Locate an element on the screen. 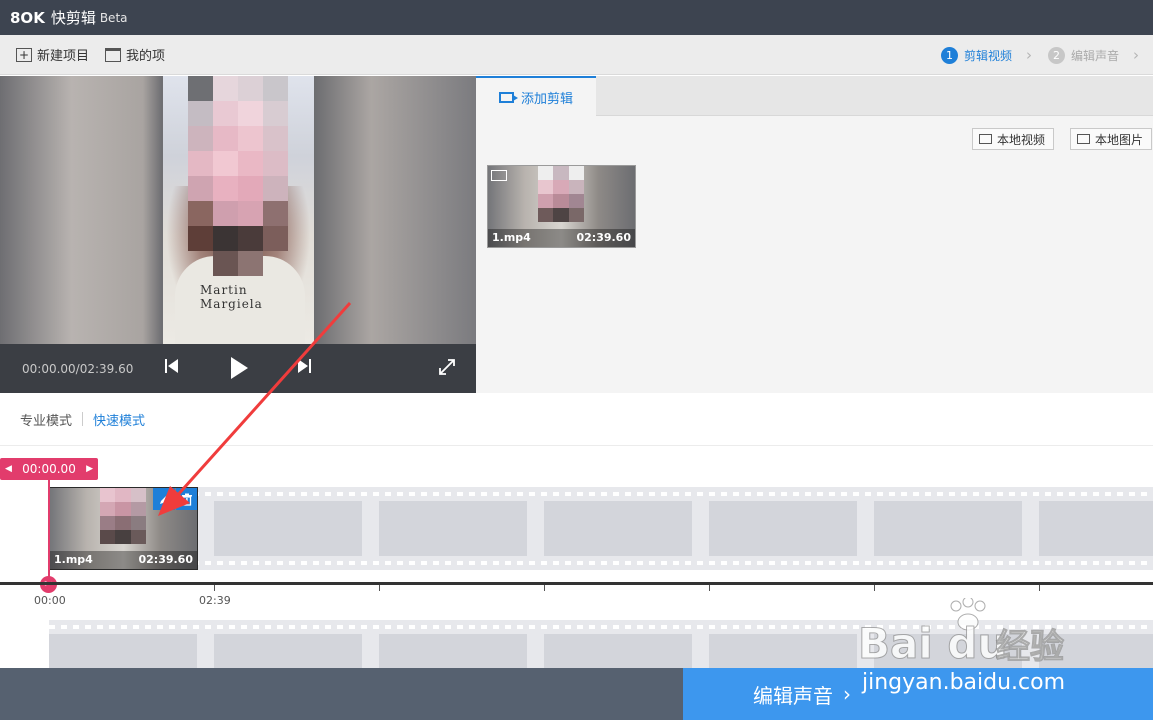 This screenshot has height=720, width=1153. mode-pro: 专业模式 is located at coordinates (46, 419).